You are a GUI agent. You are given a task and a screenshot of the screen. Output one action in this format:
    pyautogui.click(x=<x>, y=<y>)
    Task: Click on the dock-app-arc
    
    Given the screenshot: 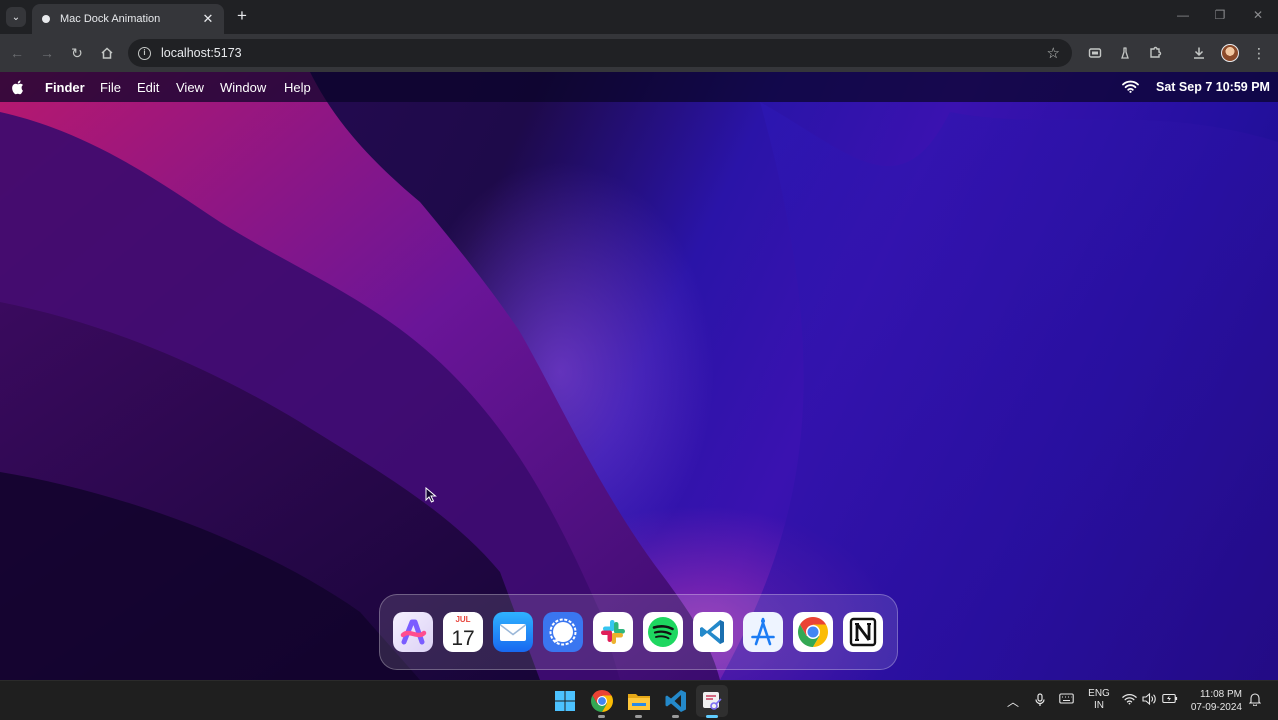 What is the action you would take?
    pyautogui.click(x=413, y=632)
    